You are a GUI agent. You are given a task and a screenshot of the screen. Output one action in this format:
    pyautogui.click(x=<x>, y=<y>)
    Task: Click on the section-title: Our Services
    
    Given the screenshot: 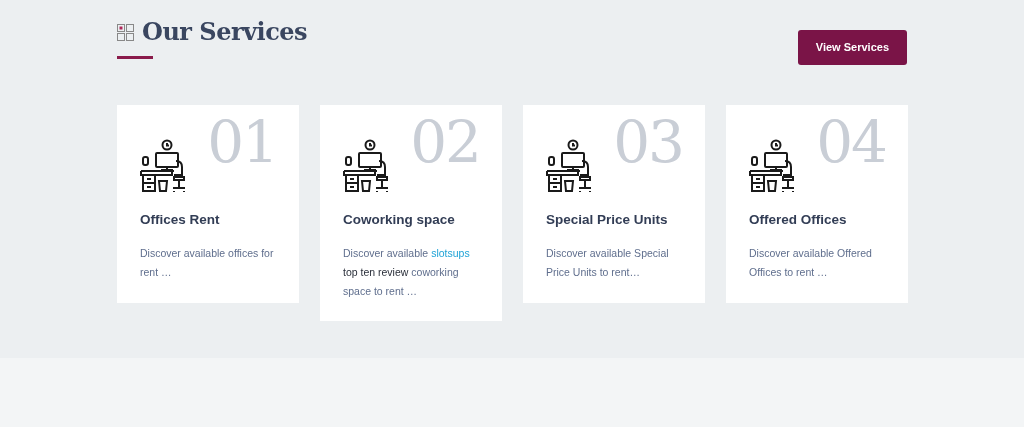 What is the action you would take?
    pyautogui.click(x=225, y=32)
    